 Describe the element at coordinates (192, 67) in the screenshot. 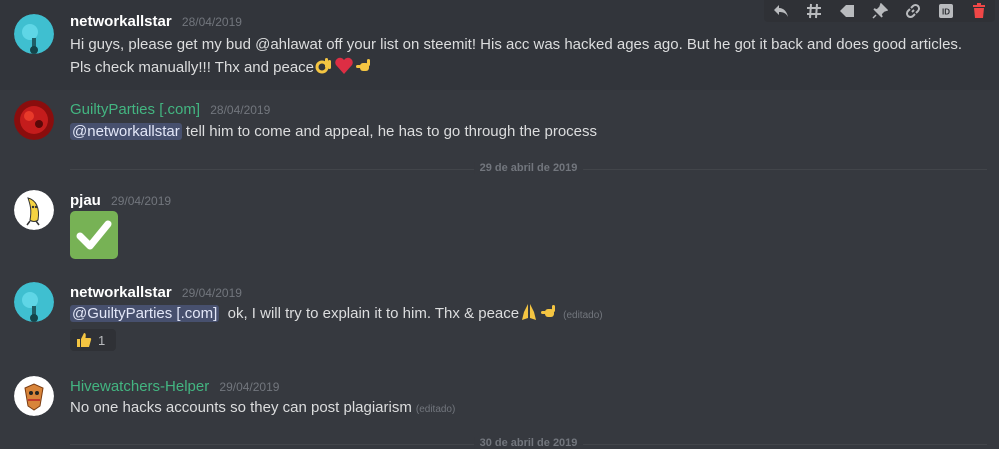

I see `message-line-2-text: Pls check manually!!! Thx and peace` at that location.